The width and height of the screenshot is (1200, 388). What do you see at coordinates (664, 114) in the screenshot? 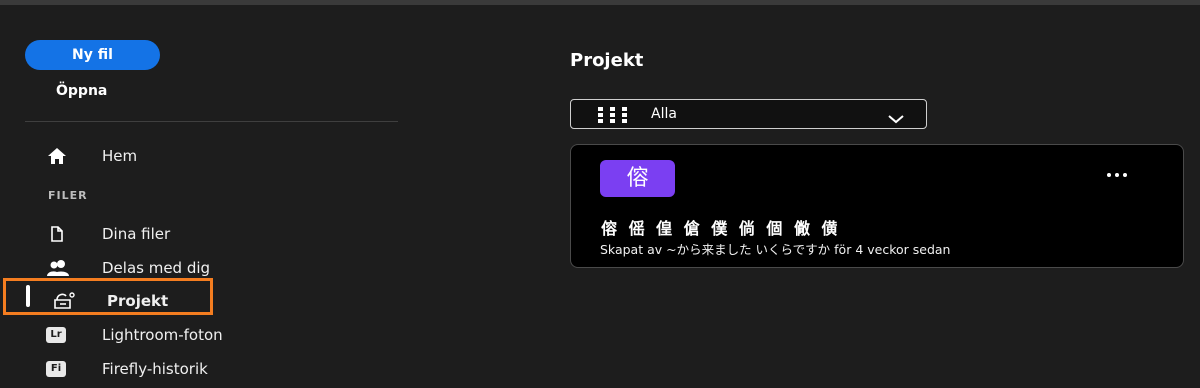
I see `filter-value: Alla` at bounding box center [664, 114].